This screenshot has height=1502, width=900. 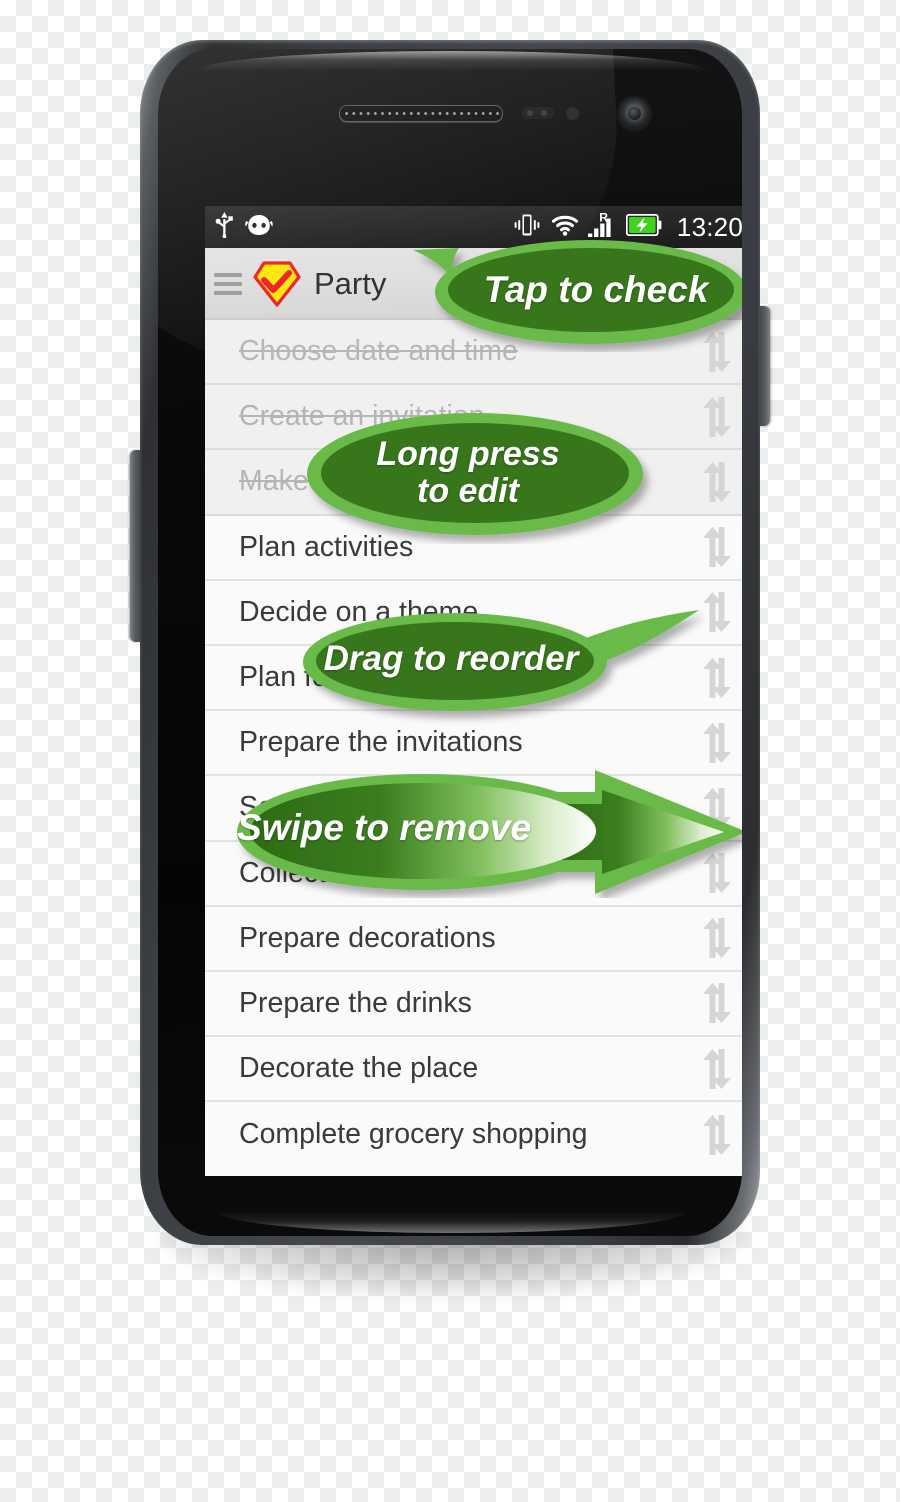 I want to click on lock-button, so click(x=539, y=284).